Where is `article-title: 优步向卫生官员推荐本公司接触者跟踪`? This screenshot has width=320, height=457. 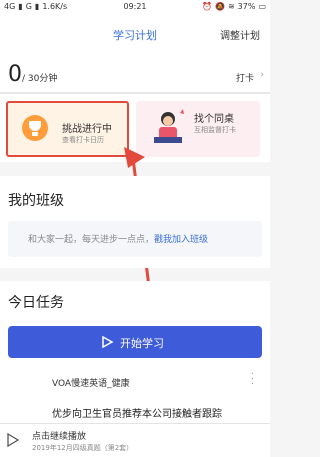 article-title: 优步向卫生官员推荐本公司接触者跟踪 is located at coordinates (137, 412).